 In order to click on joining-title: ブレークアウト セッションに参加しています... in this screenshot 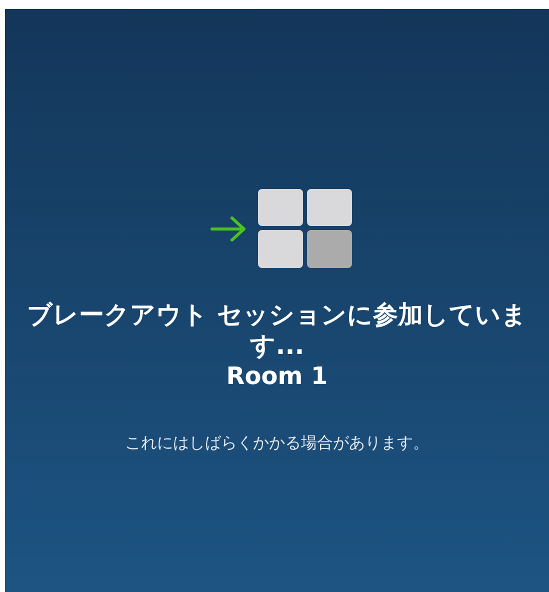, I will do `click(277, 330)`.